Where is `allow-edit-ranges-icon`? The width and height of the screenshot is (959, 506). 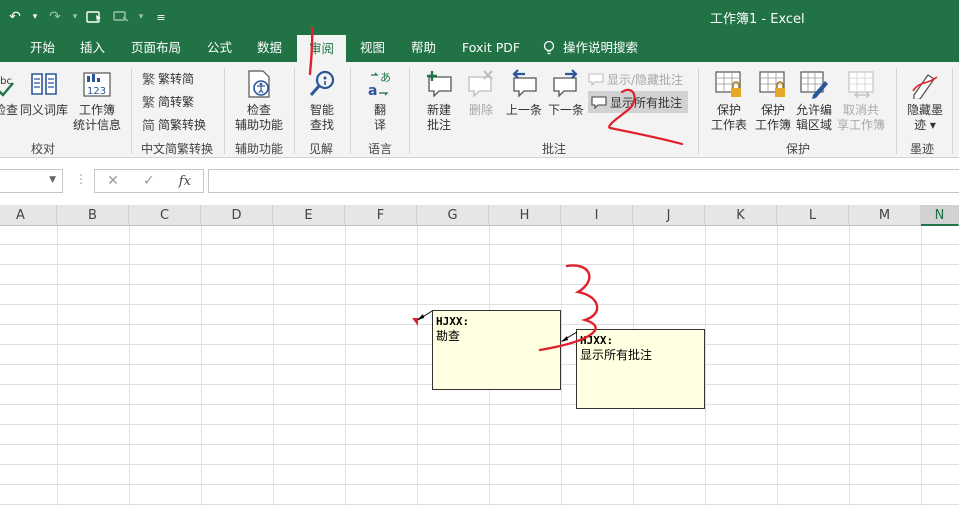 allow-edit-ranges-icon is located at coordinates (814, 84).